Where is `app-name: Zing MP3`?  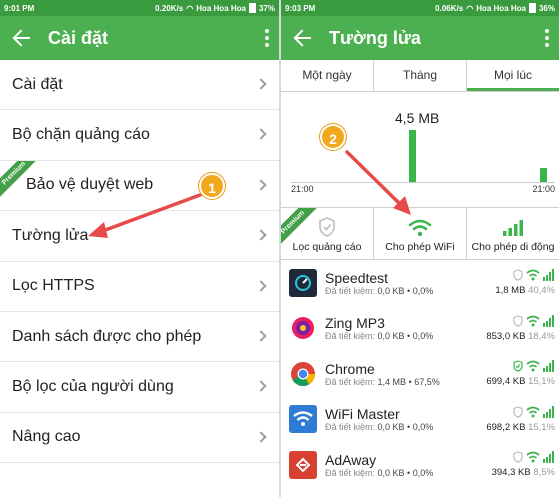
app-name: Zing MP3 is located at coordinates (355, 323).